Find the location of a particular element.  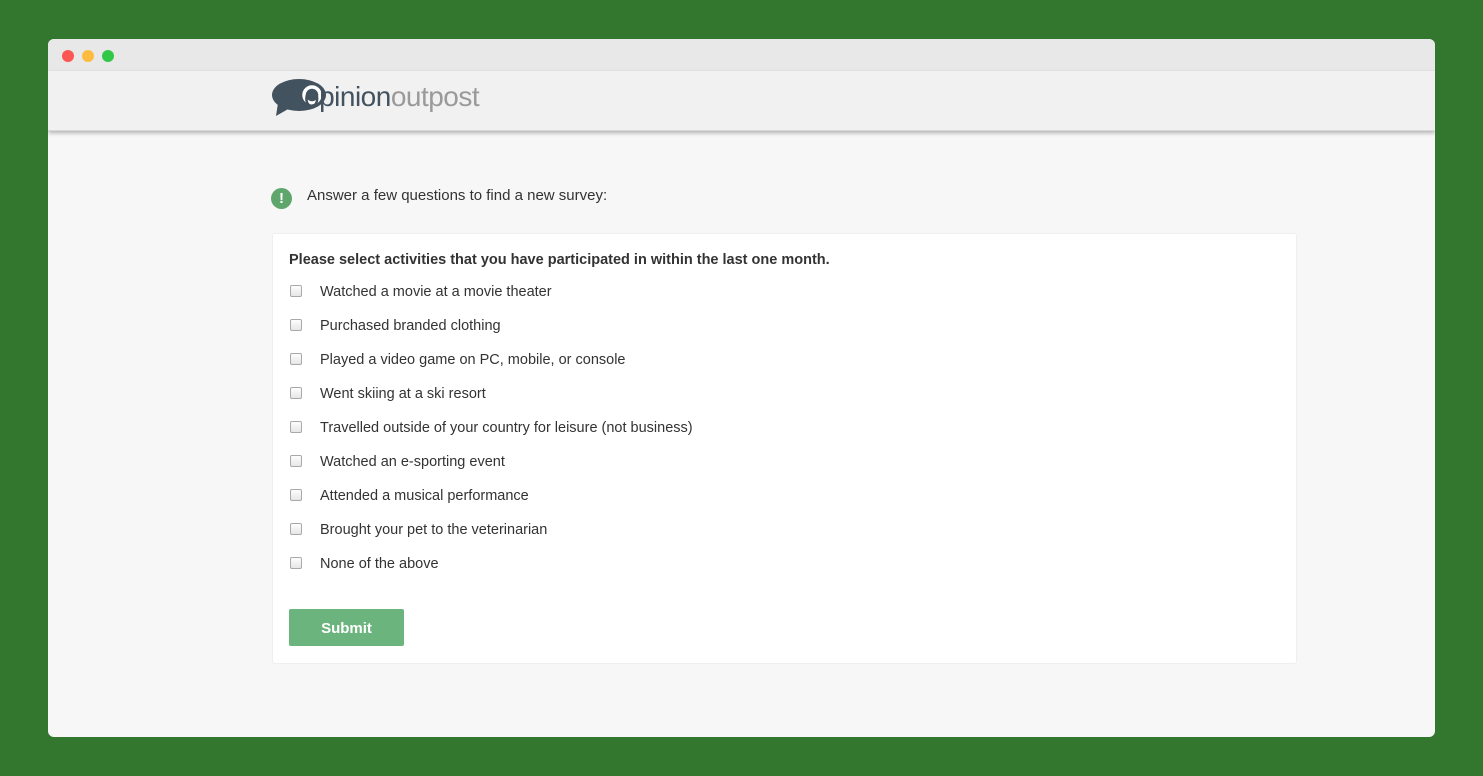

site-header: opinionoutpost is located at coordinates (741, 101).